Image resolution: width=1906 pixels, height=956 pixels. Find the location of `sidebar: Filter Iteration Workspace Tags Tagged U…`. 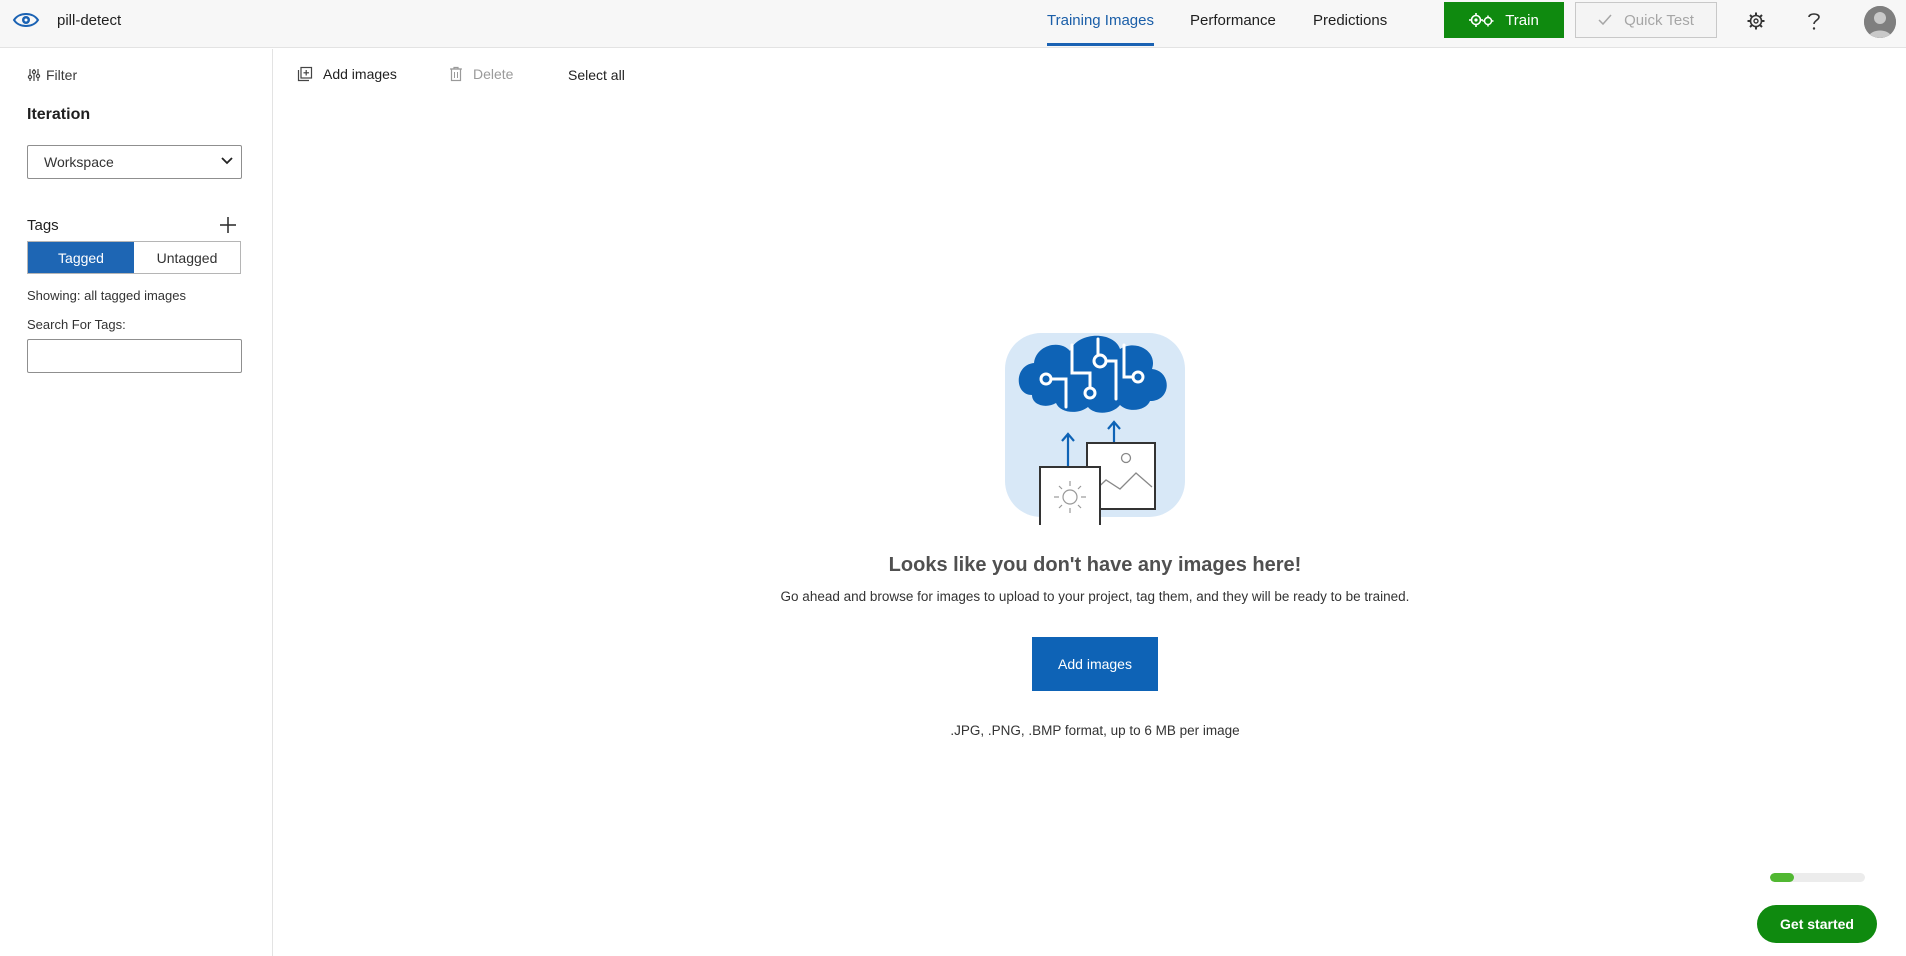

sidebar: Filter Iteration Workspace Tags Tagged U… is located at coordinates (136, 502).